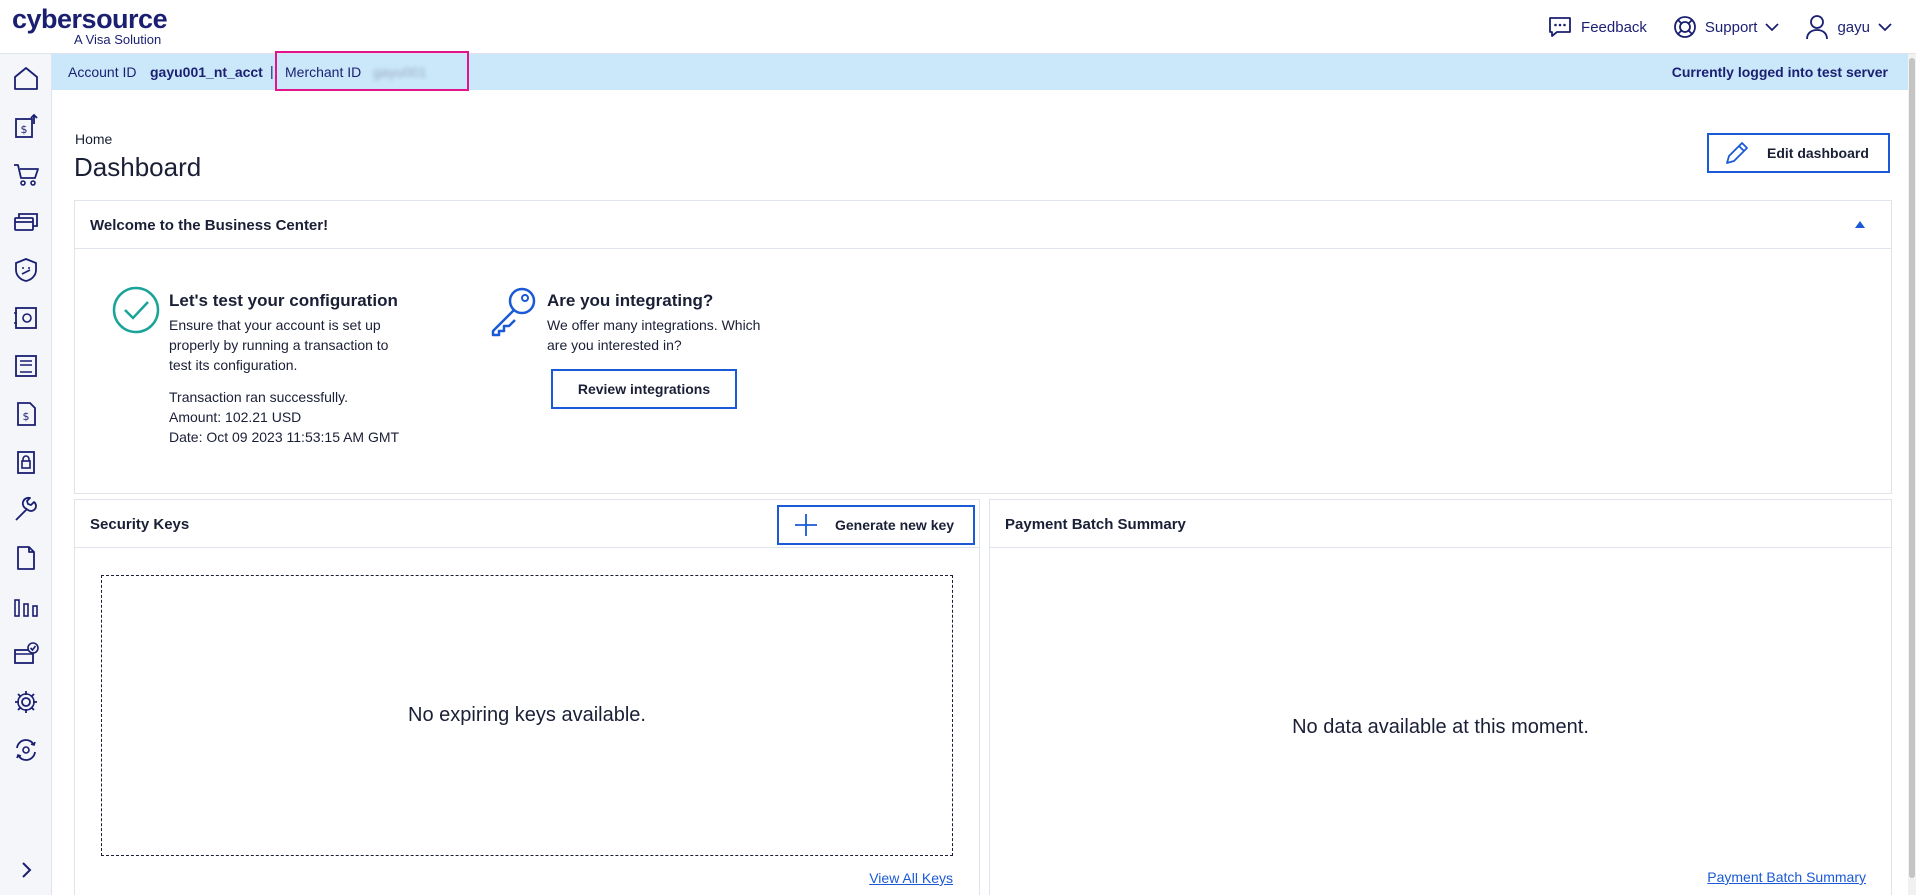 Image resolution: width=1916 pixels, height=895 pixels. What do you see at coordinates (235, 417) in the screenshot?
I see `transaction-amount: Amount: 102.21 USD` at bounding box center [235, 417].